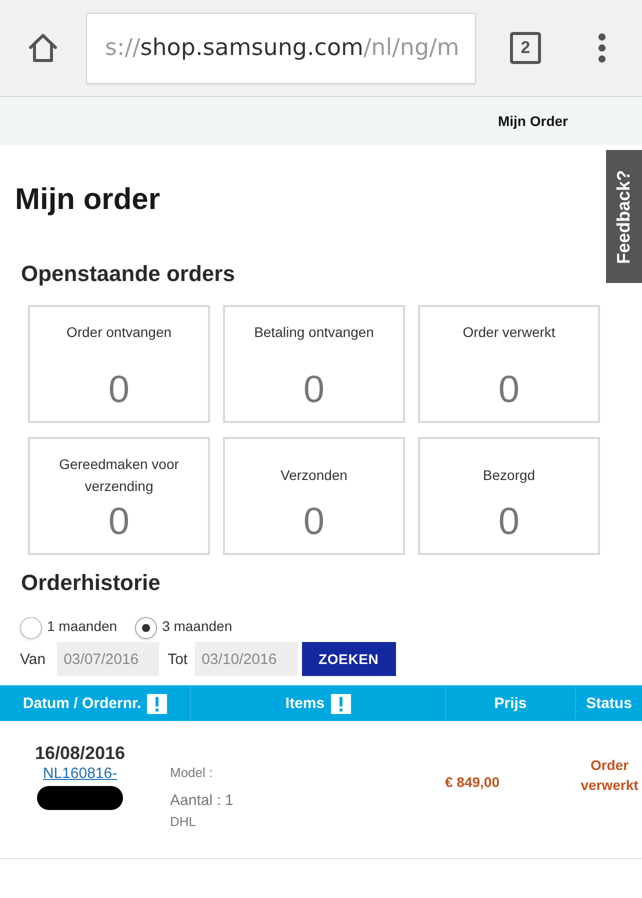 The height and width of the screenshot is (898, 642). Describe the element at coordinates (33, 659) in the screenshot. I see `date-label: Van` at that location.